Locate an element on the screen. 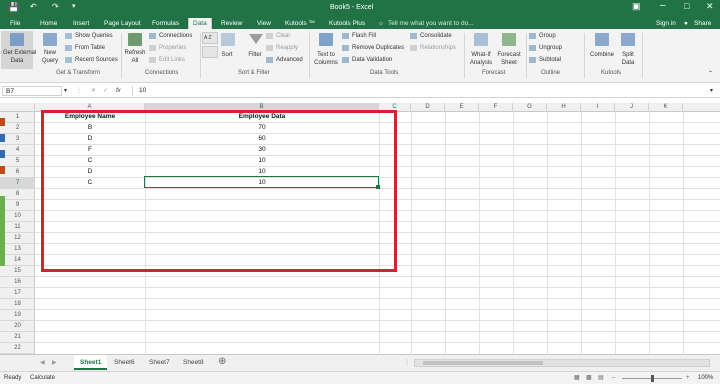  tab-insert: Insert is located at coordinates (81, 23).